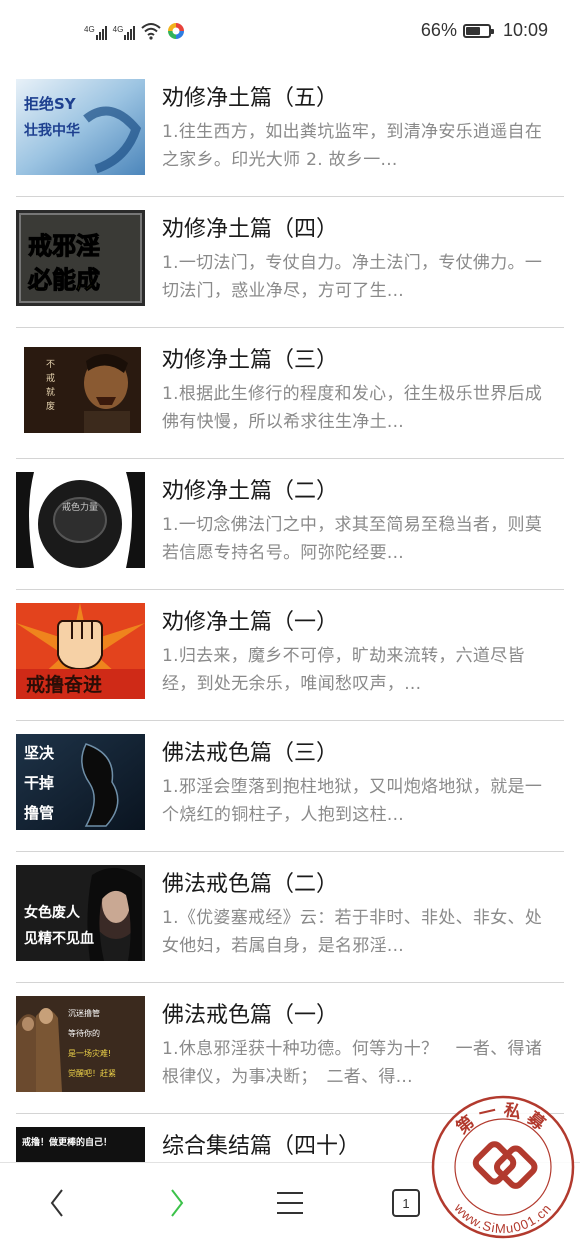 The height and width of the screenshot is (1245, 580). What do you see at coordinates (59, 938) in the screenshot?
I see `thumb-text: 见精不见血` at bounding box center [59, 938].